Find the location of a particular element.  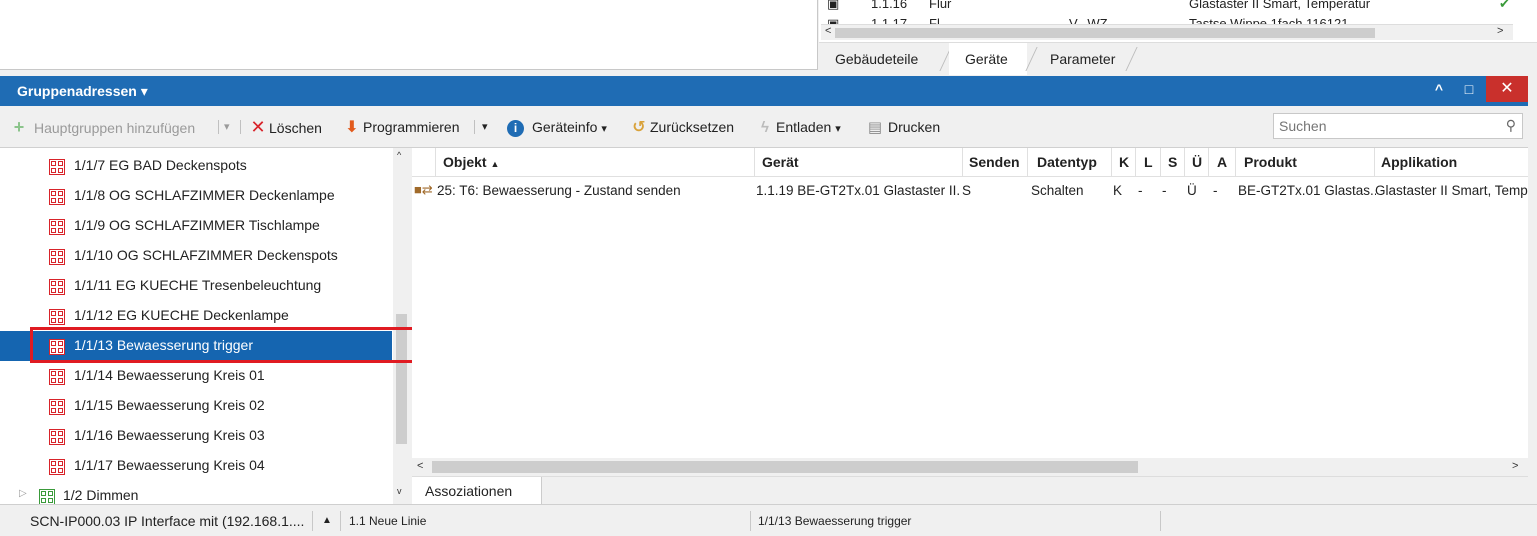

column-header-datatype: Datentyp is located at coordinates (1067, 162).